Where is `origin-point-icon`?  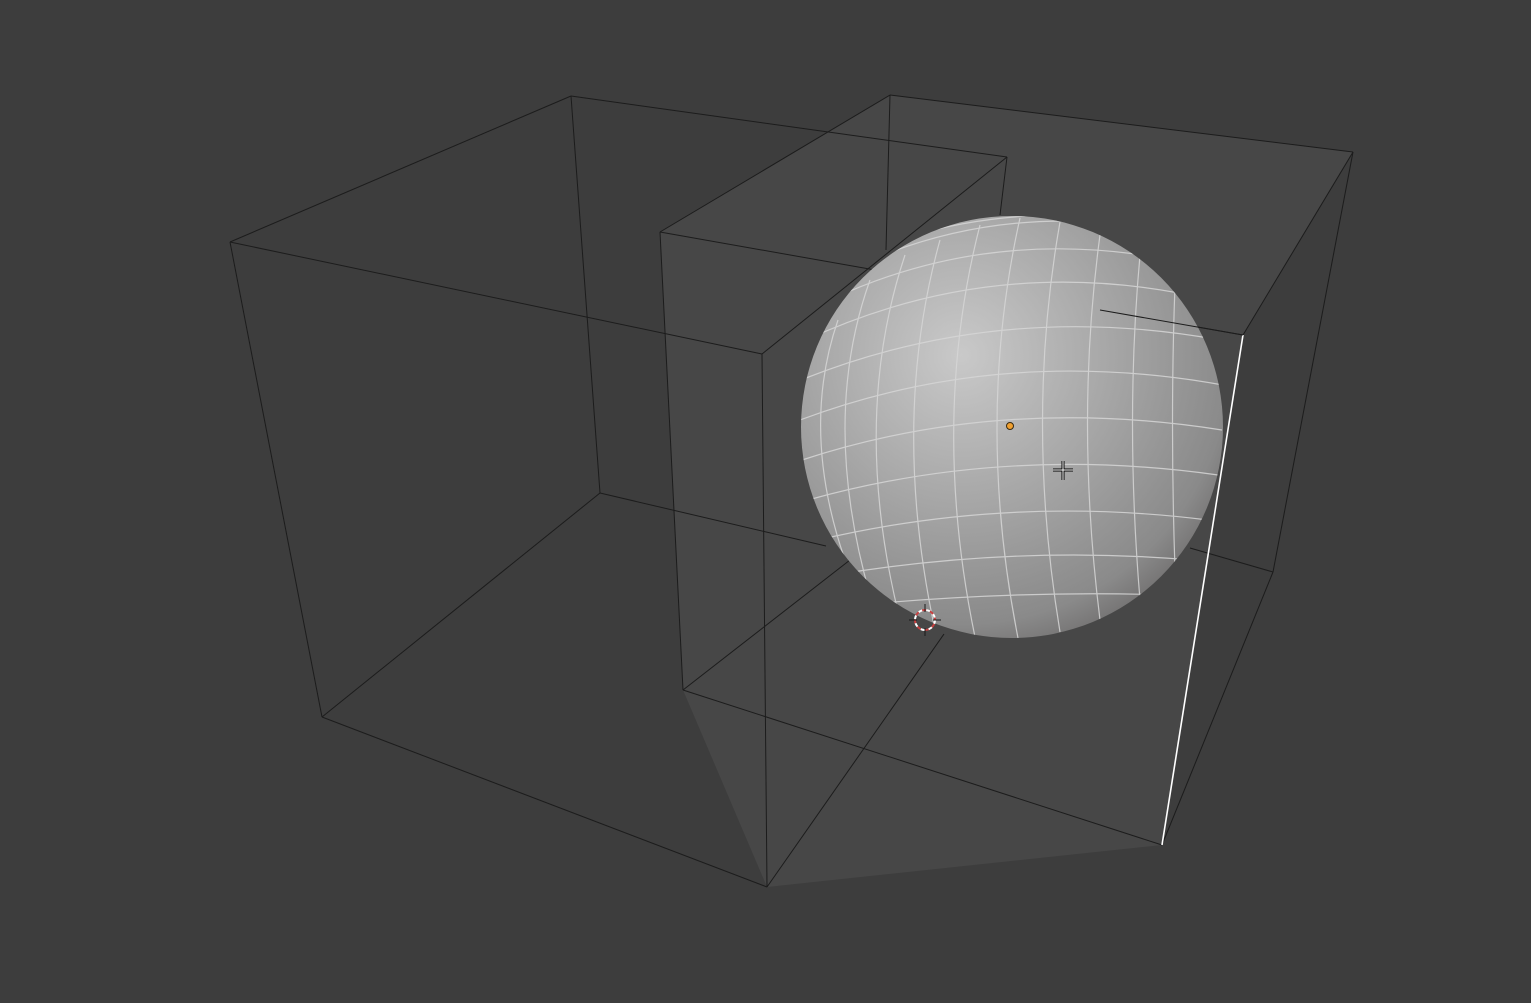
origin-point-icon is located at coordinates (1010, 426).